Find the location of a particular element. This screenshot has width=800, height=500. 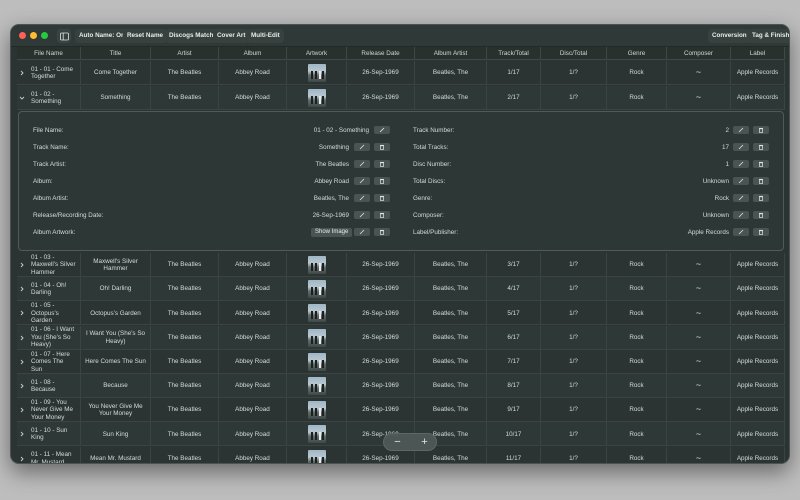

detail-value: Apple Records is located at coordinates (708, 232).